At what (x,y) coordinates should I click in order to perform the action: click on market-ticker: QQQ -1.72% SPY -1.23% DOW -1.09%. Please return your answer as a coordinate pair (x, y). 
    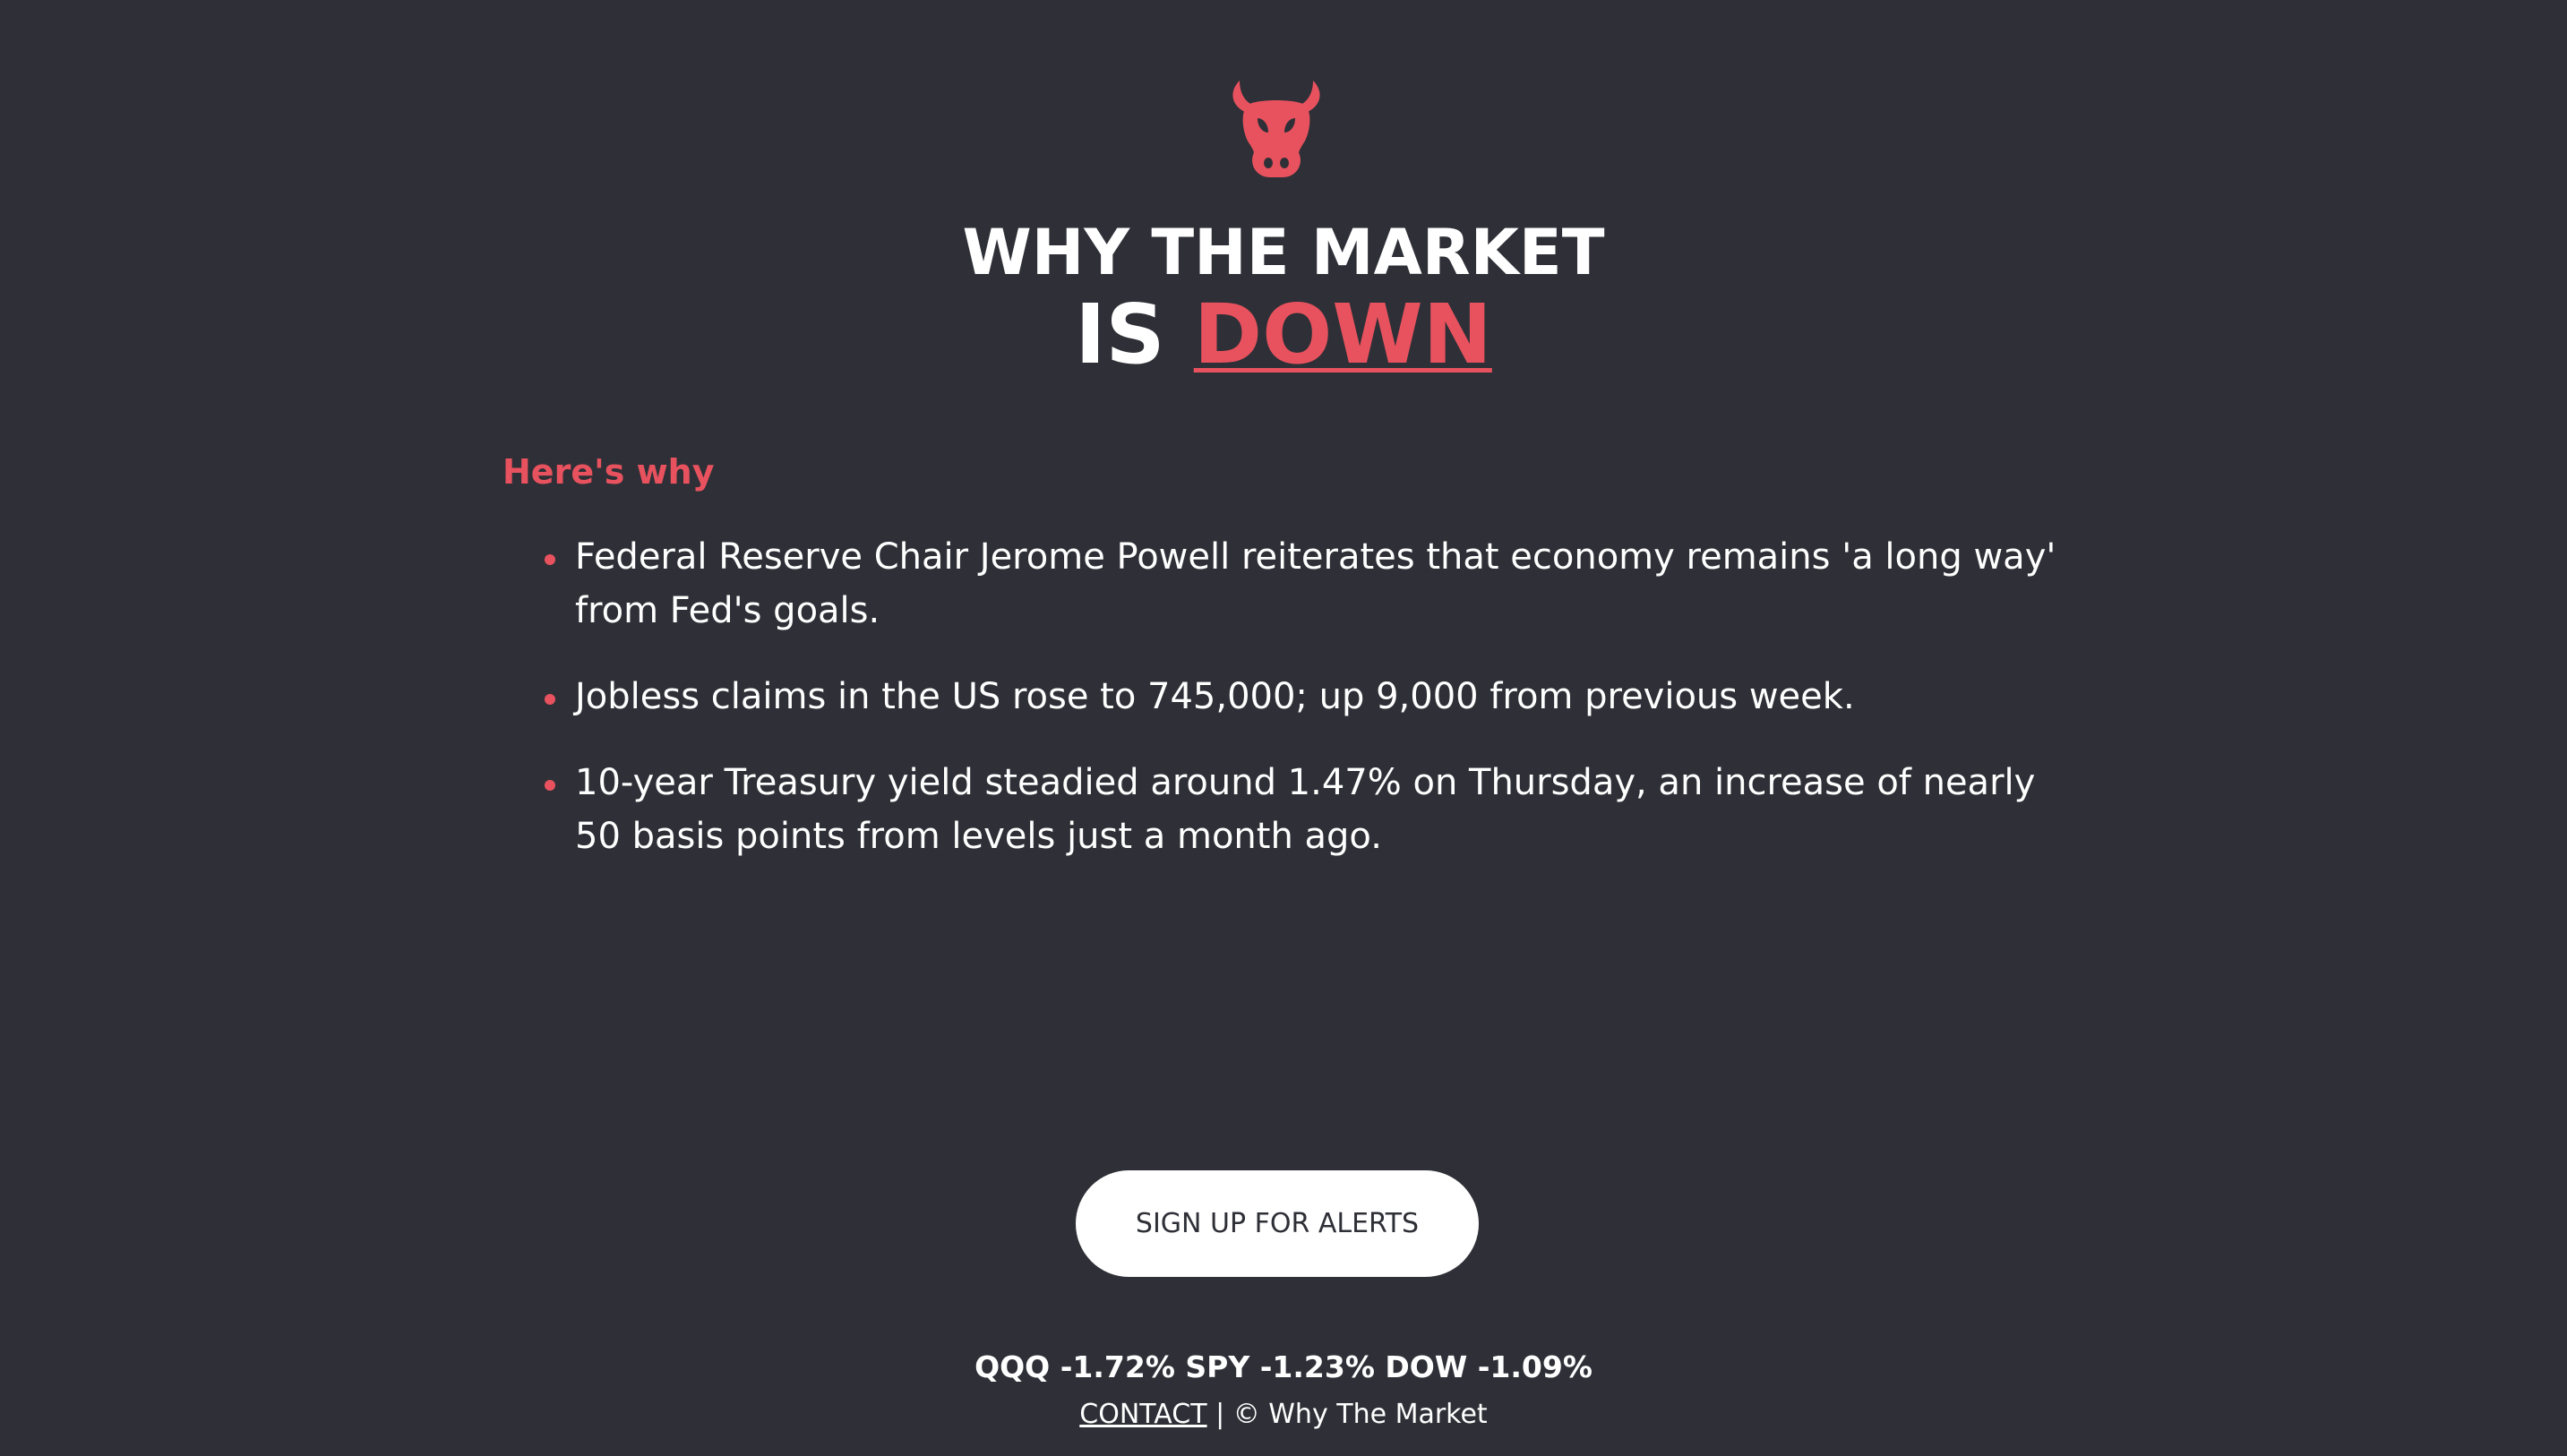
    Looking at the image, I should click on (1283, 1366).